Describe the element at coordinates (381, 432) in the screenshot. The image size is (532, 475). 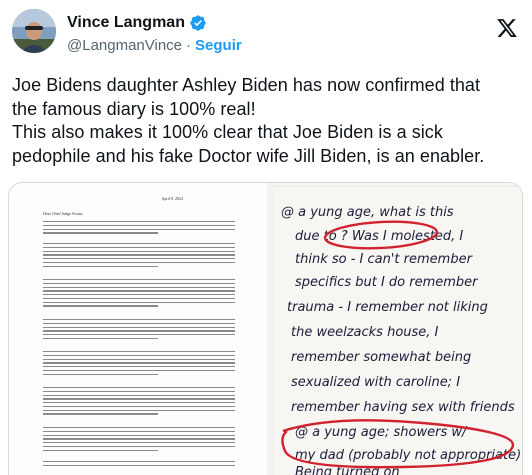
I see `diary-line: @ a yung age; showers w/` at that location.